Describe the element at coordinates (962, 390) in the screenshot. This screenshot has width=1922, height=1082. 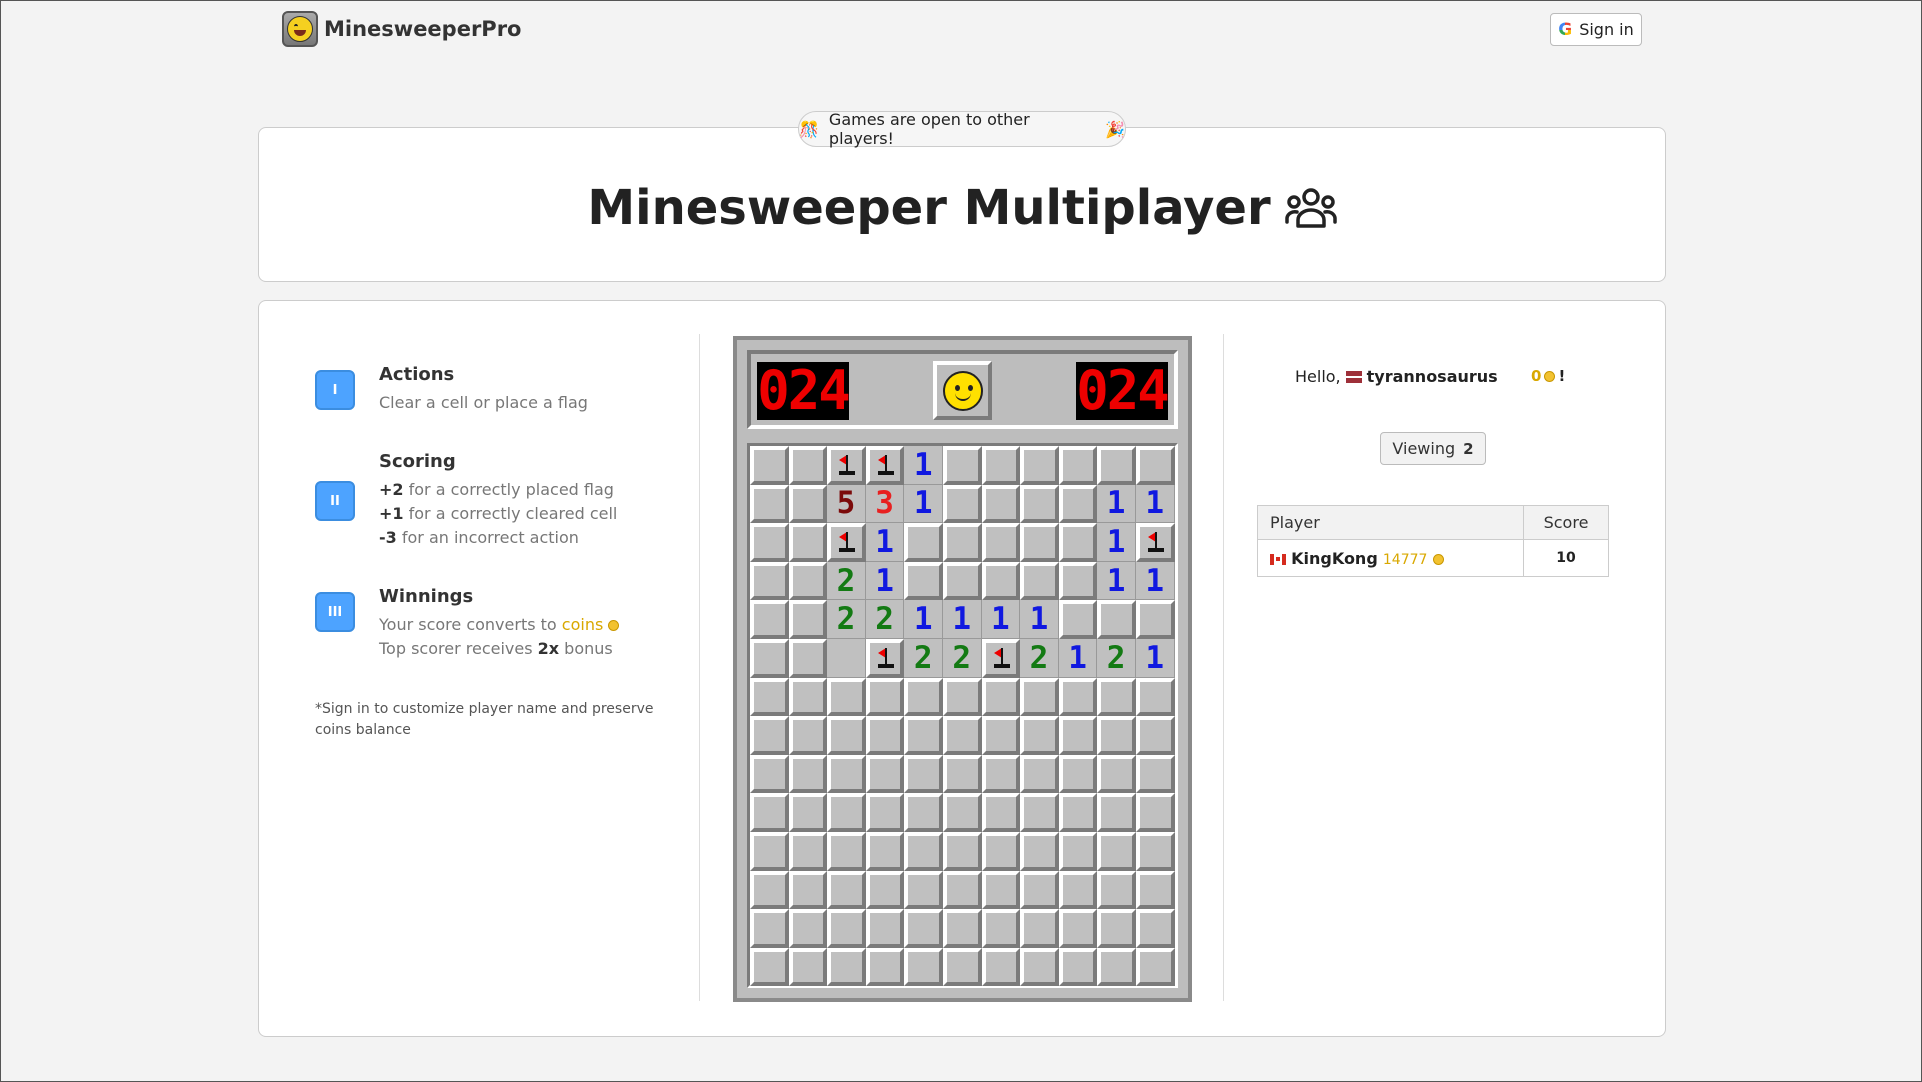
I see `reset-game-button` at that location.